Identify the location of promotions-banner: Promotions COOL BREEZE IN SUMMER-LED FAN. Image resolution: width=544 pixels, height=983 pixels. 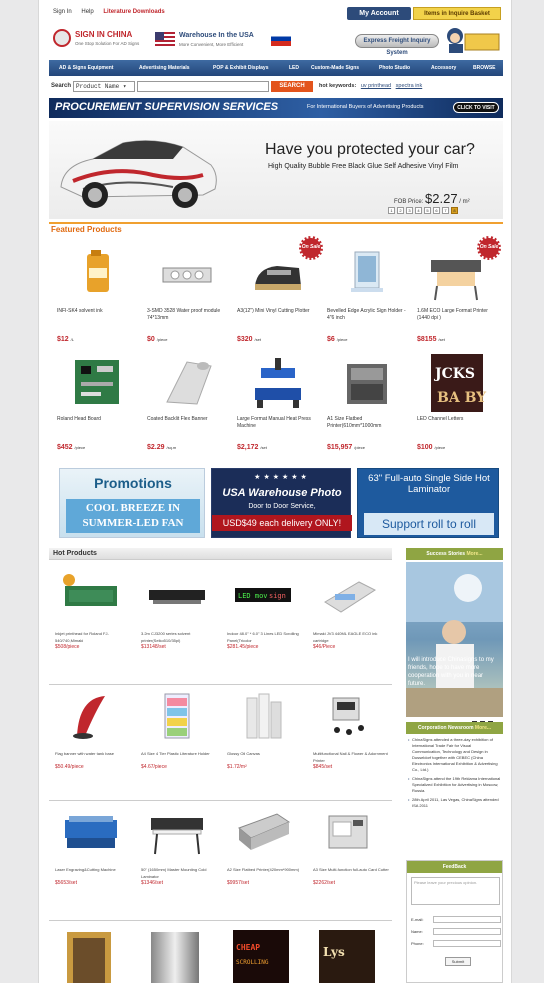
(132, 503).